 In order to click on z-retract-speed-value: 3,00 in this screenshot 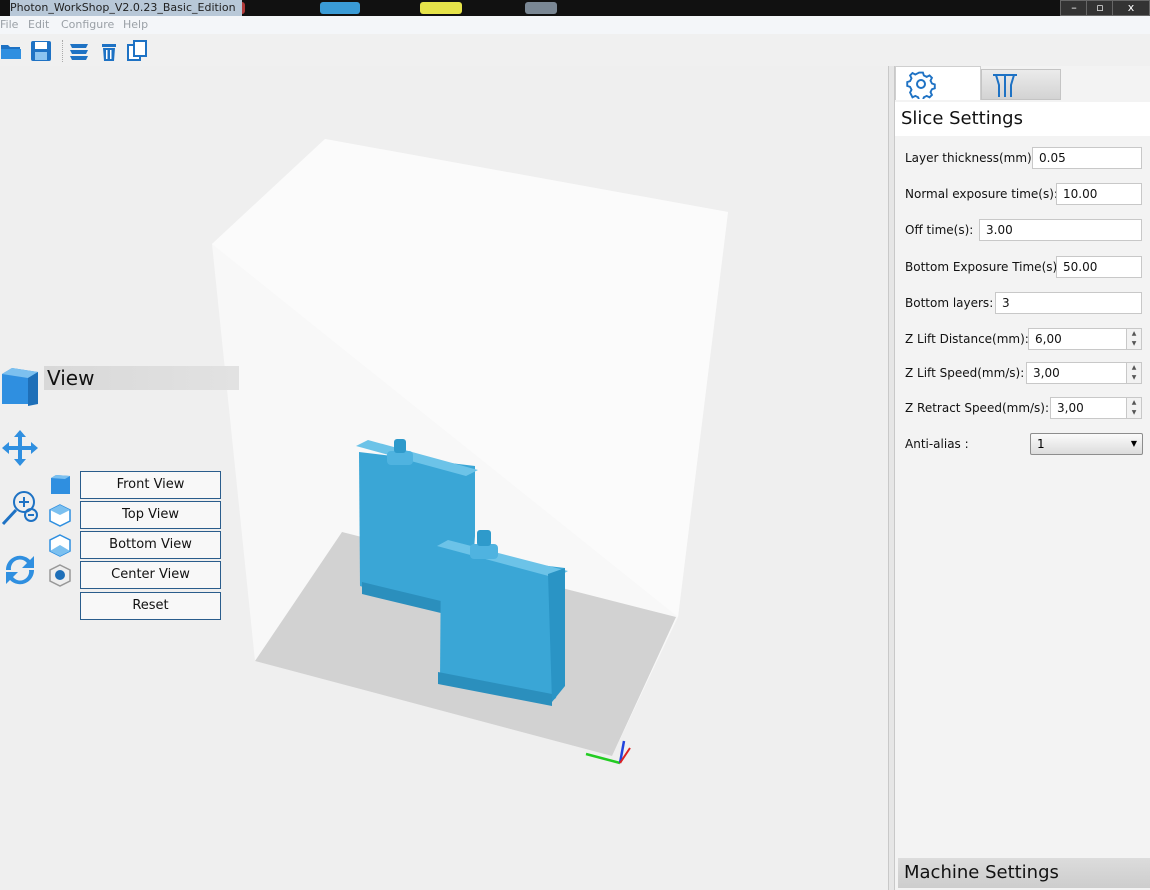, I will do `click(1070, 408)`.